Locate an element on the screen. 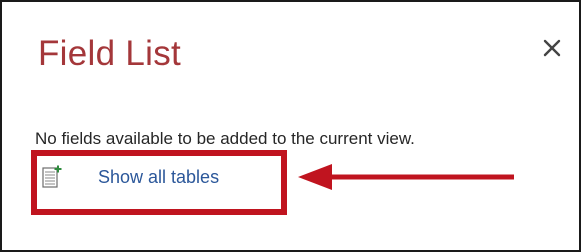 The height and width of the screenshot is (252, 581). pane-title: Field List is located at coordinates (110, 53).